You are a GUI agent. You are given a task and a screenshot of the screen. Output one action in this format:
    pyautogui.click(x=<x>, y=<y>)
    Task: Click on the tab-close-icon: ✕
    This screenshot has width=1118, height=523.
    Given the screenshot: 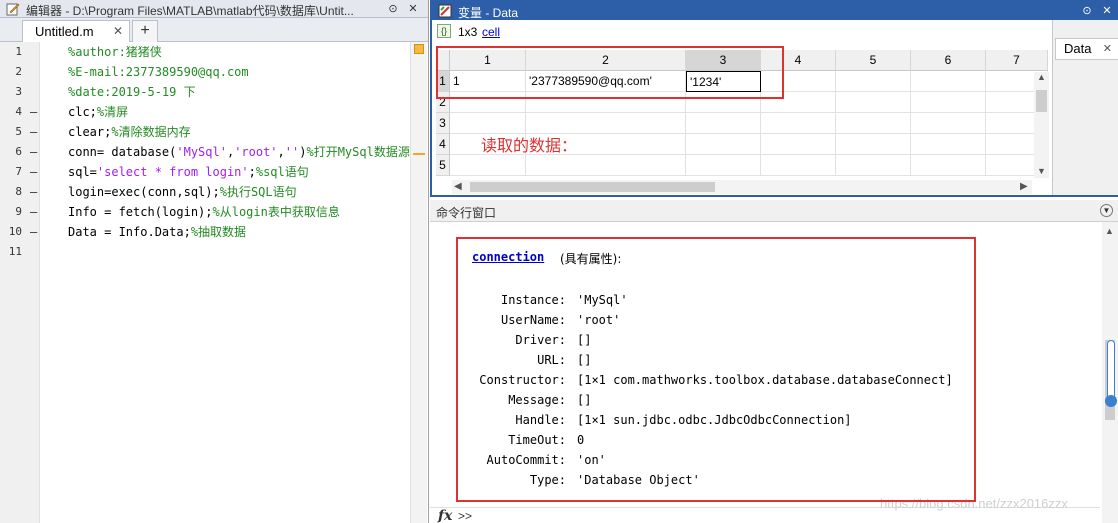 What is the action you would take?
    pyautogui.click(x=118, y=31)
    